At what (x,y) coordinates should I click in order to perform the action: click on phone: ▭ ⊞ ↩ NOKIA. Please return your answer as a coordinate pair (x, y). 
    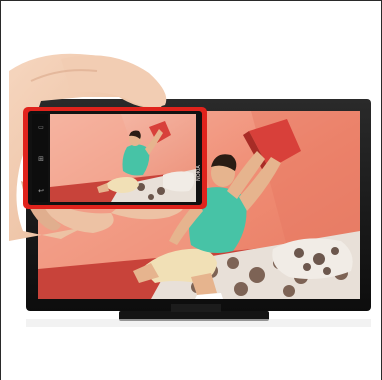
    Looking at the image, I should click on (115, 158).